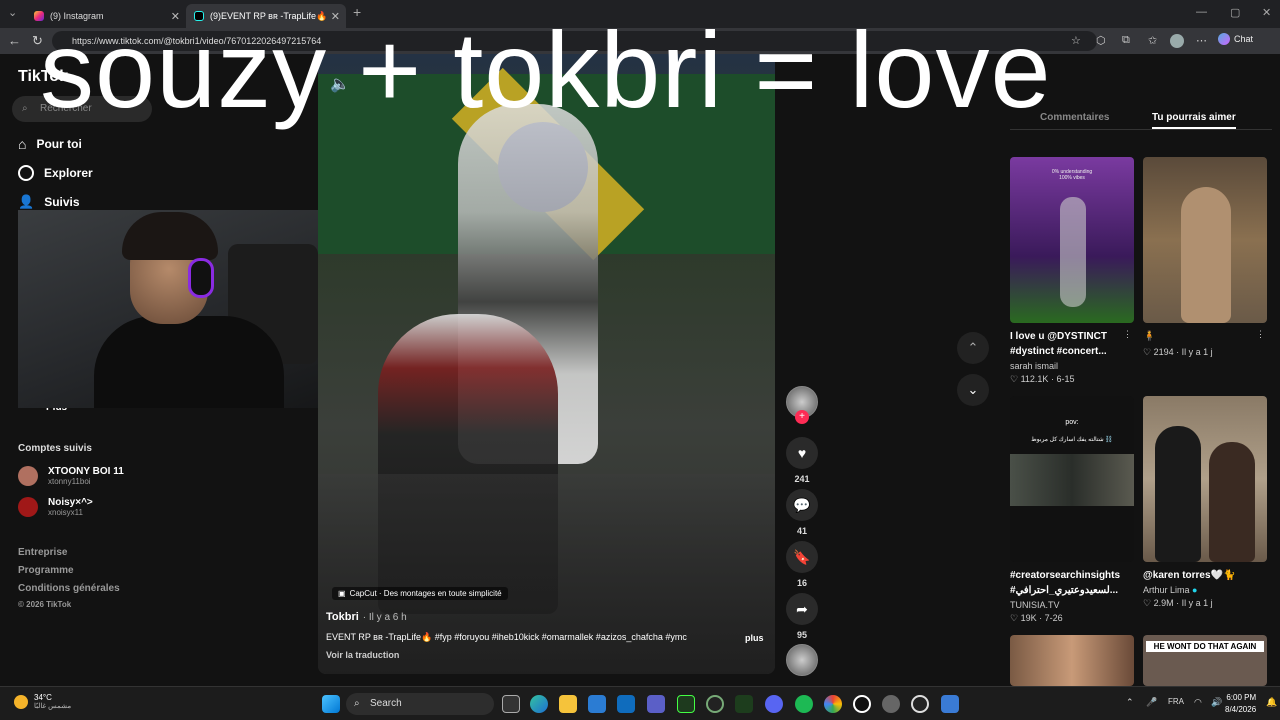 Image resolution: width=1280 pixels, height=720 pixels. I want to click on home-icon: ⌂, so click(22, 144).